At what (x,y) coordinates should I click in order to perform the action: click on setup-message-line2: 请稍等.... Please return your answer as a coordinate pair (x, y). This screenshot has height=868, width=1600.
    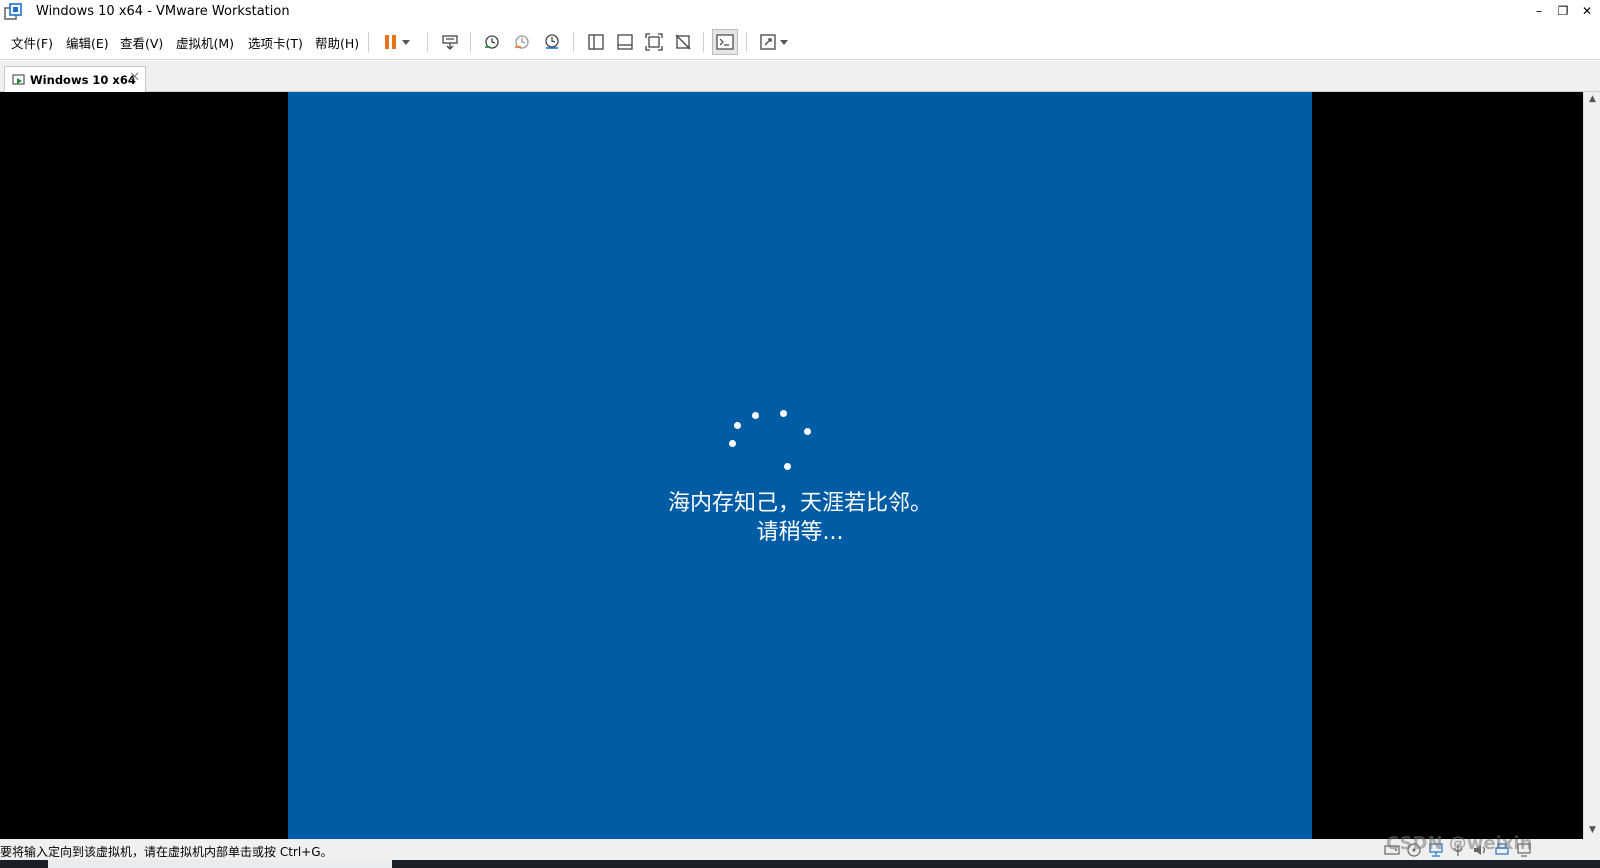
    Looking at the image, I should click on (800, 532).